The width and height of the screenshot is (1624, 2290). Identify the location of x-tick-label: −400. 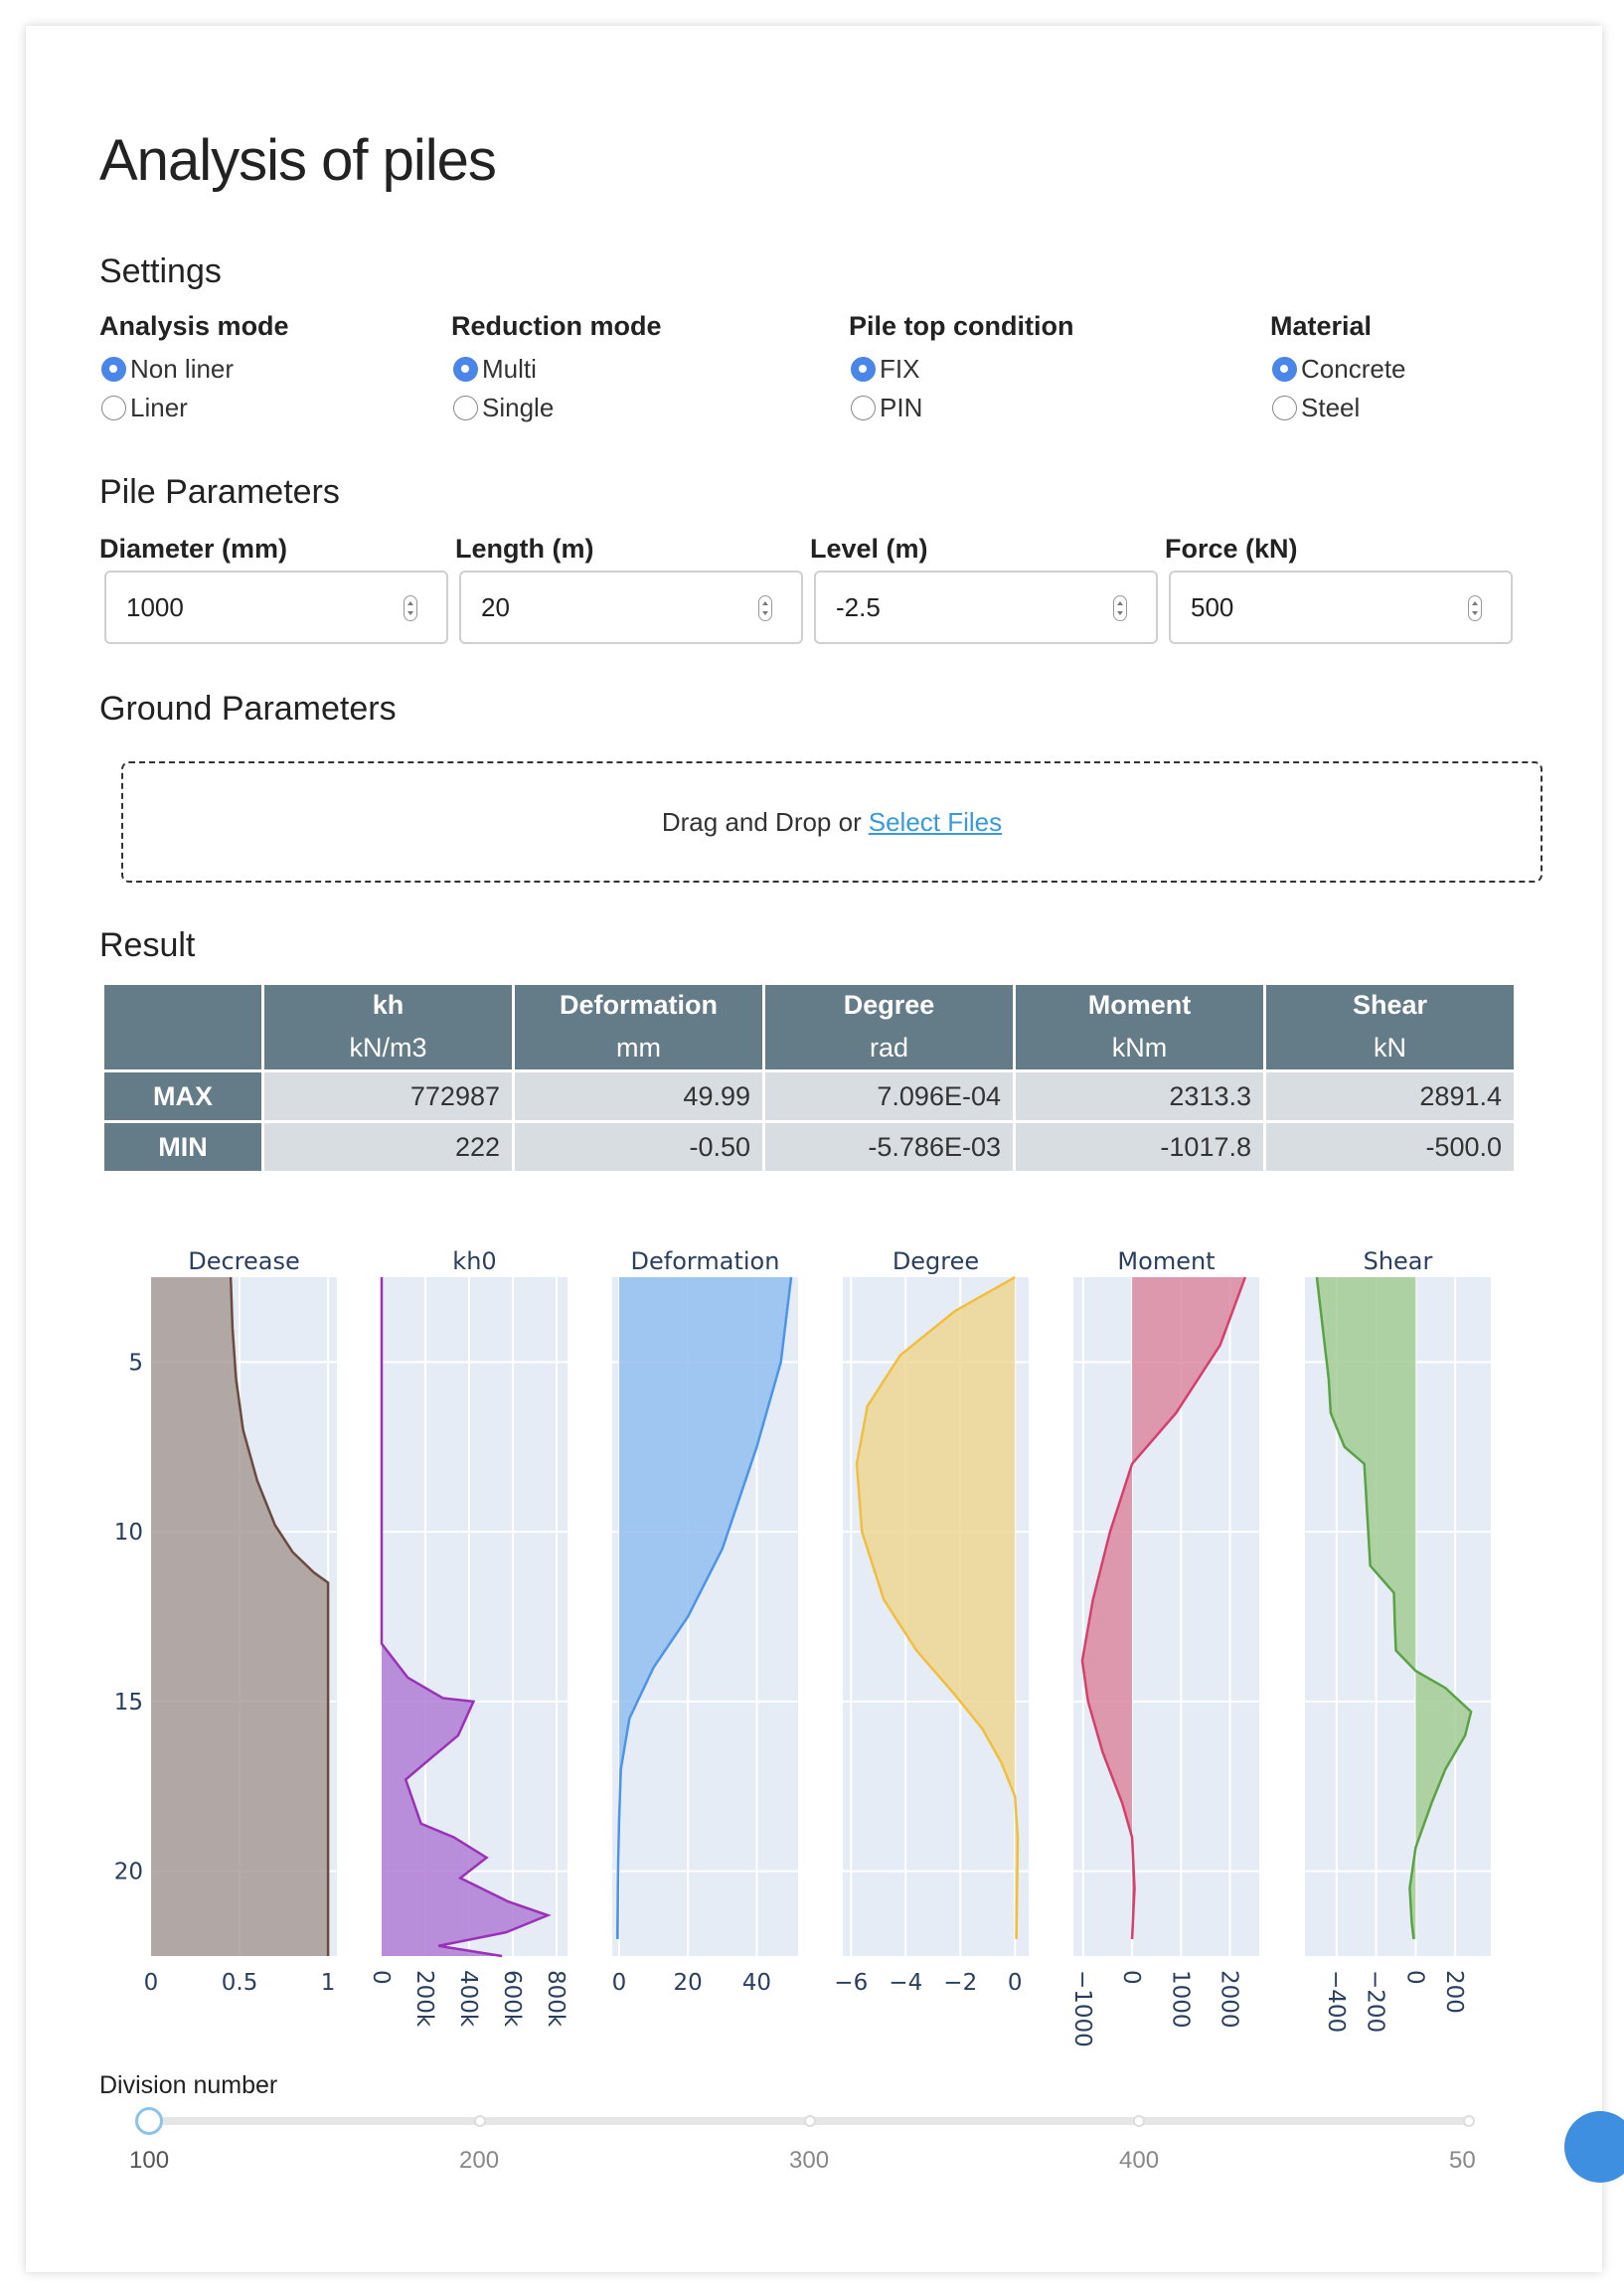
(1336, 2002).